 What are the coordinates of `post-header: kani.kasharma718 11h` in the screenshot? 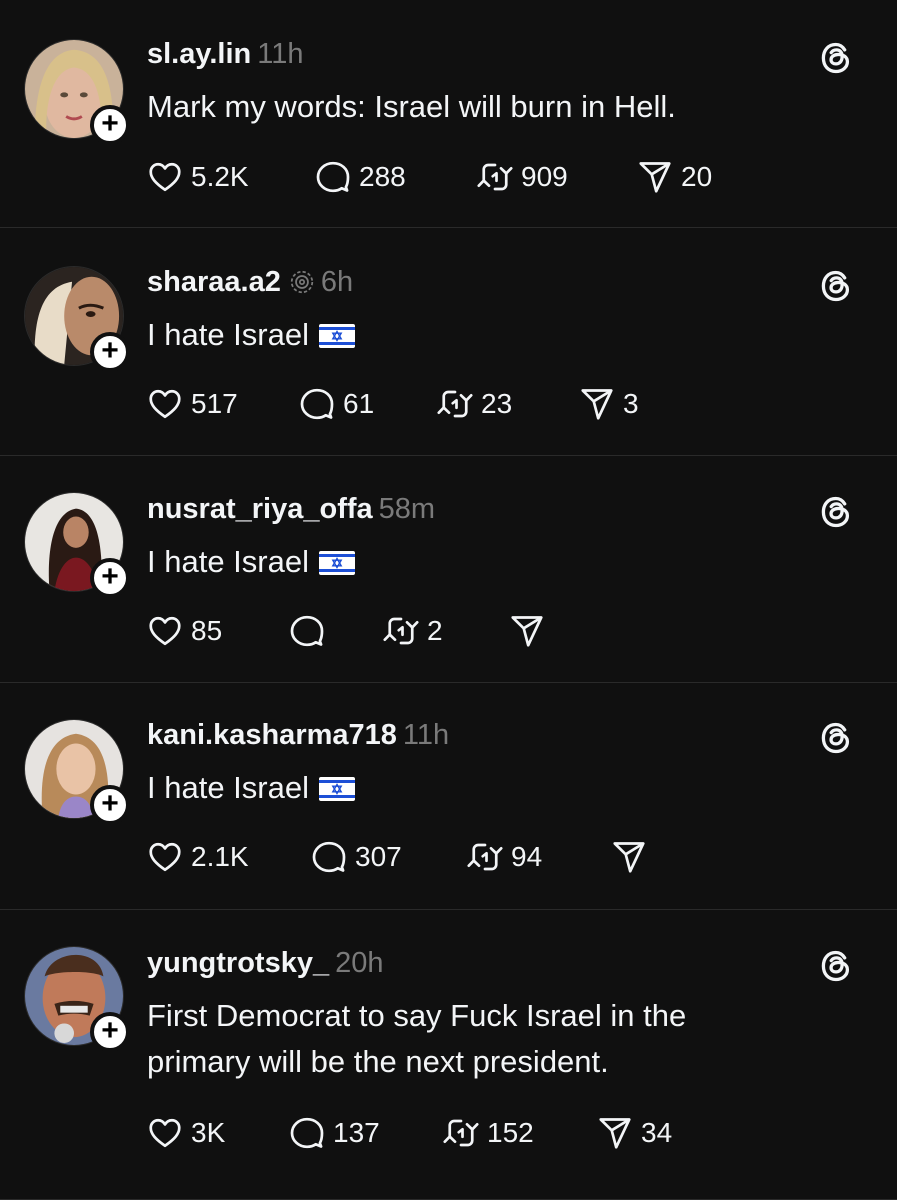 It's located at (298, 735).